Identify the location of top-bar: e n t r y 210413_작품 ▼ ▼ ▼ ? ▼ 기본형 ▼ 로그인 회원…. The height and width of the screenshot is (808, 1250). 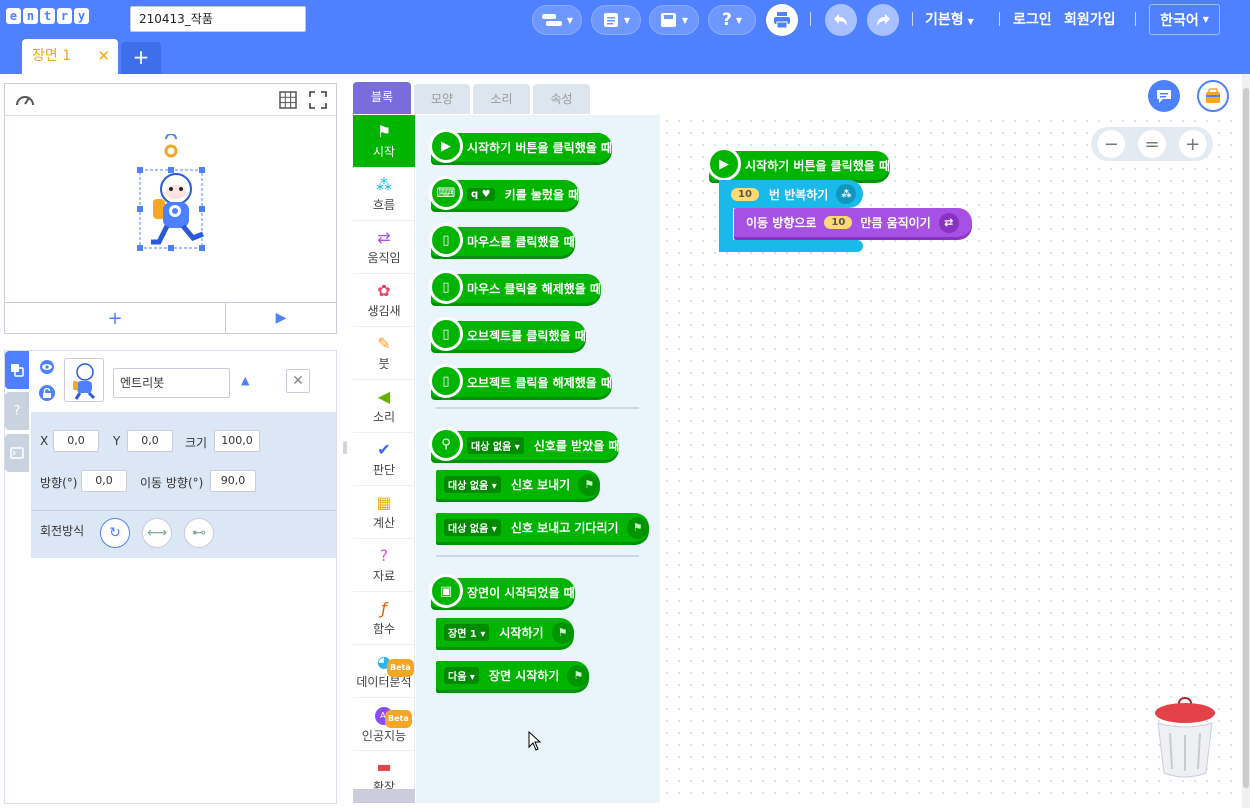
(625, 37).